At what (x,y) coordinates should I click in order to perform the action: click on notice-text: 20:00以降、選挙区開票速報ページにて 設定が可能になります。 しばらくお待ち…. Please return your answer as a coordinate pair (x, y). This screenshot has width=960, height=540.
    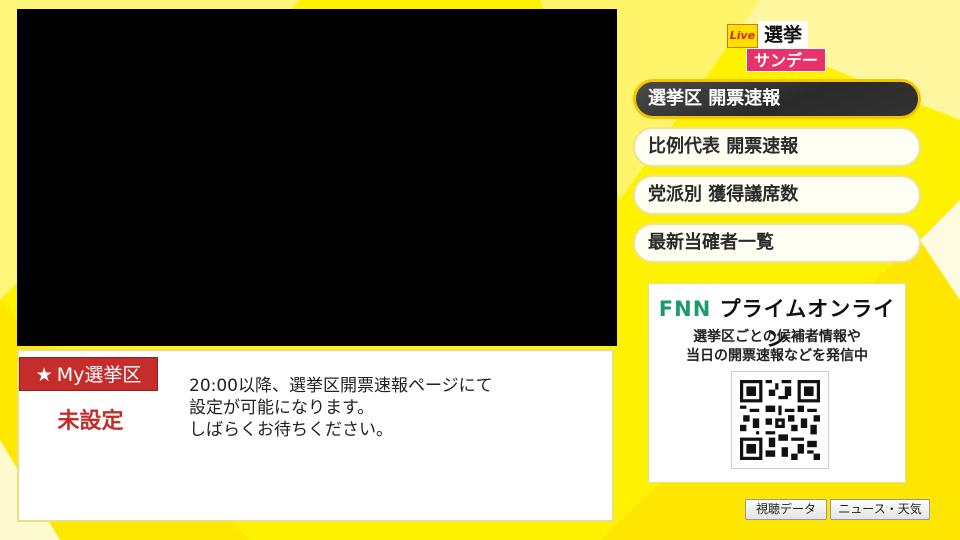
    Looking at the image, I should click on (341, 408).